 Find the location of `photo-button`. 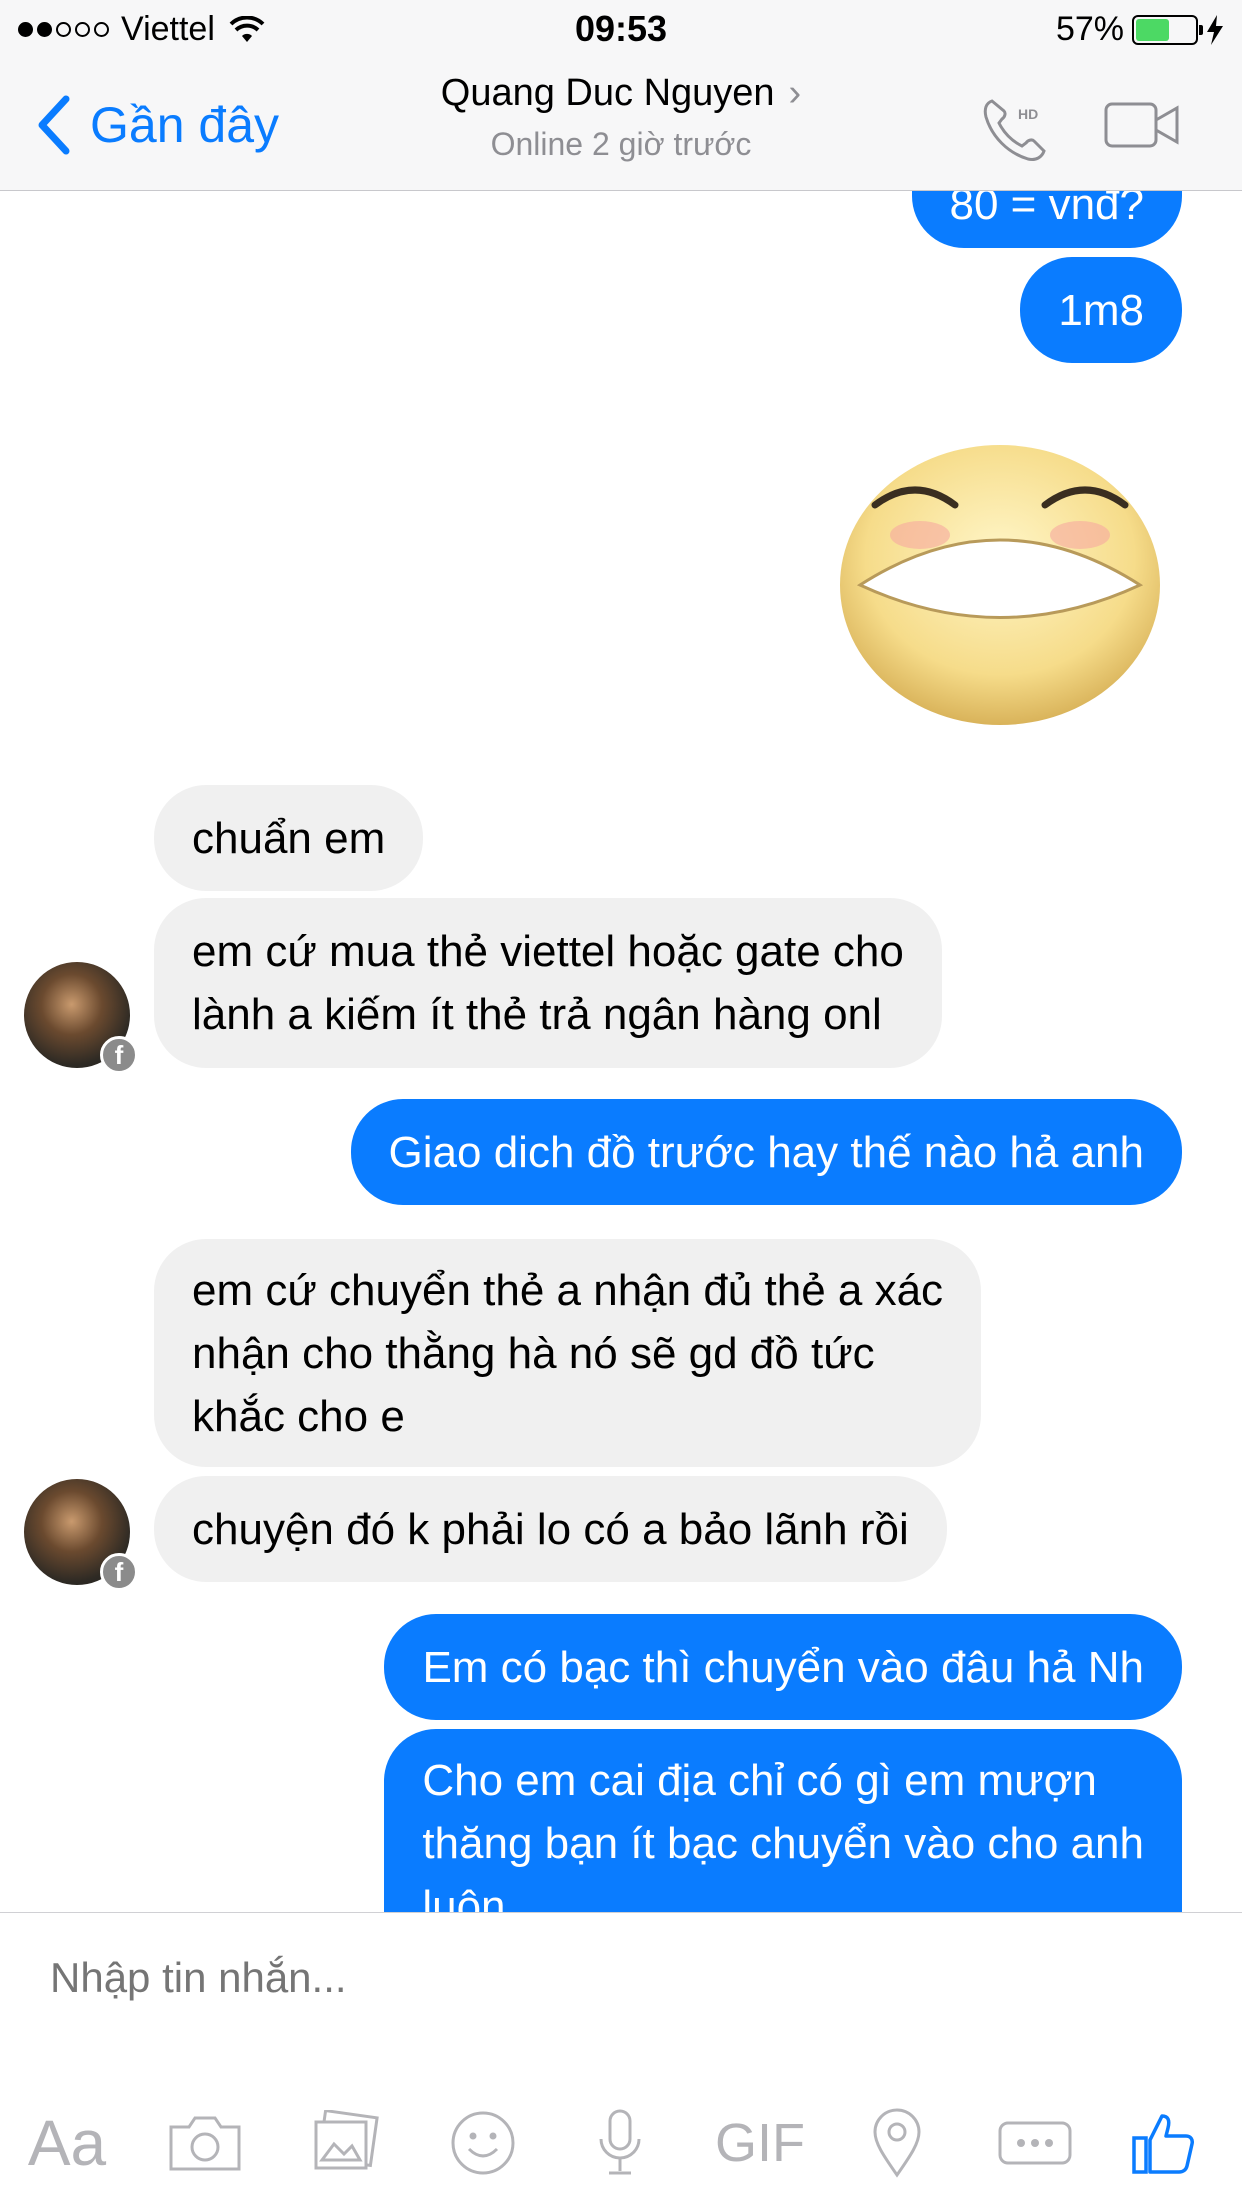

photo-button is located at coordinates (345, 2143).